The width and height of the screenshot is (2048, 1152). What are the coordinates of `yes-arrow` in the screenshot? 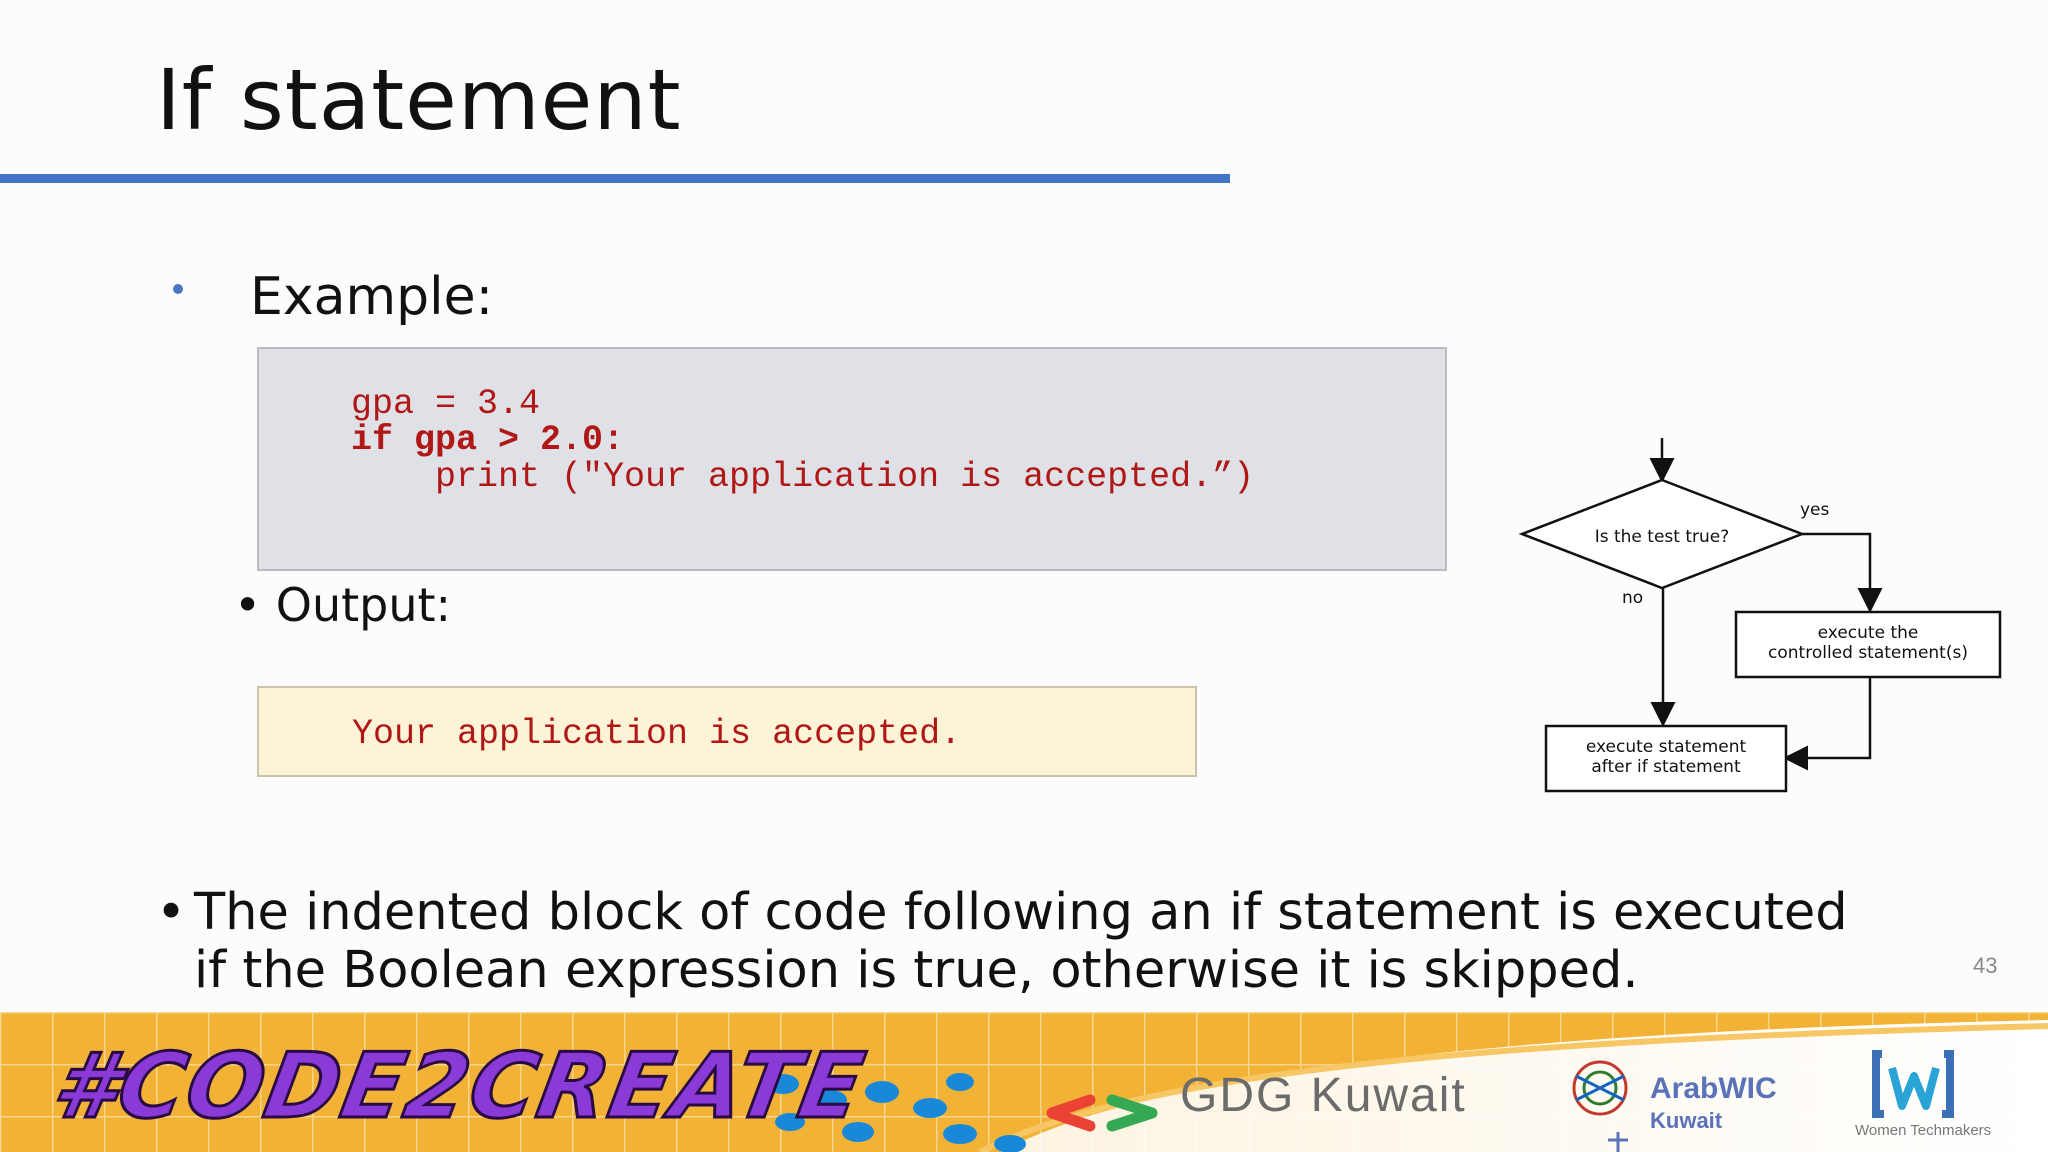 It's located at (1842, 572).